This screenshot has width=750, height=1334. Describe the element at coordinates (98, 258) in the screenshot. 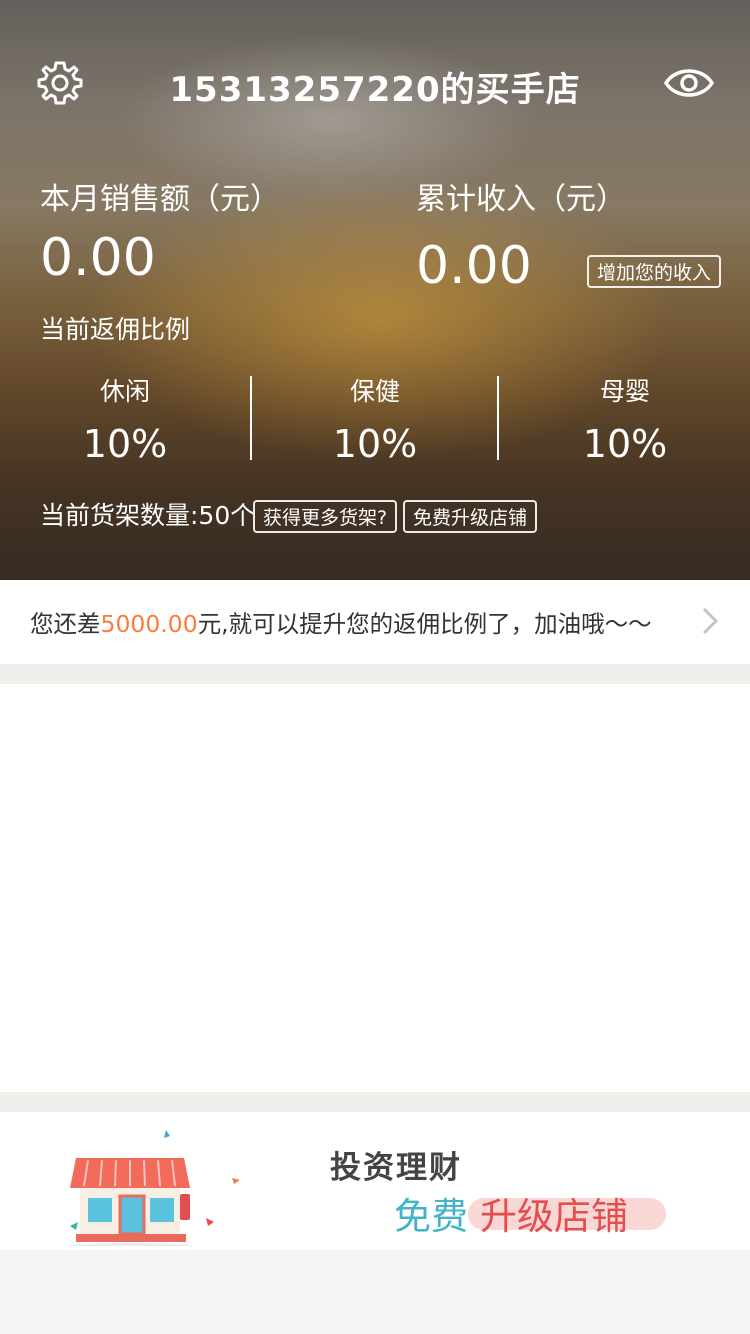

I see `monthly-sales-value: 0.00` at that location.